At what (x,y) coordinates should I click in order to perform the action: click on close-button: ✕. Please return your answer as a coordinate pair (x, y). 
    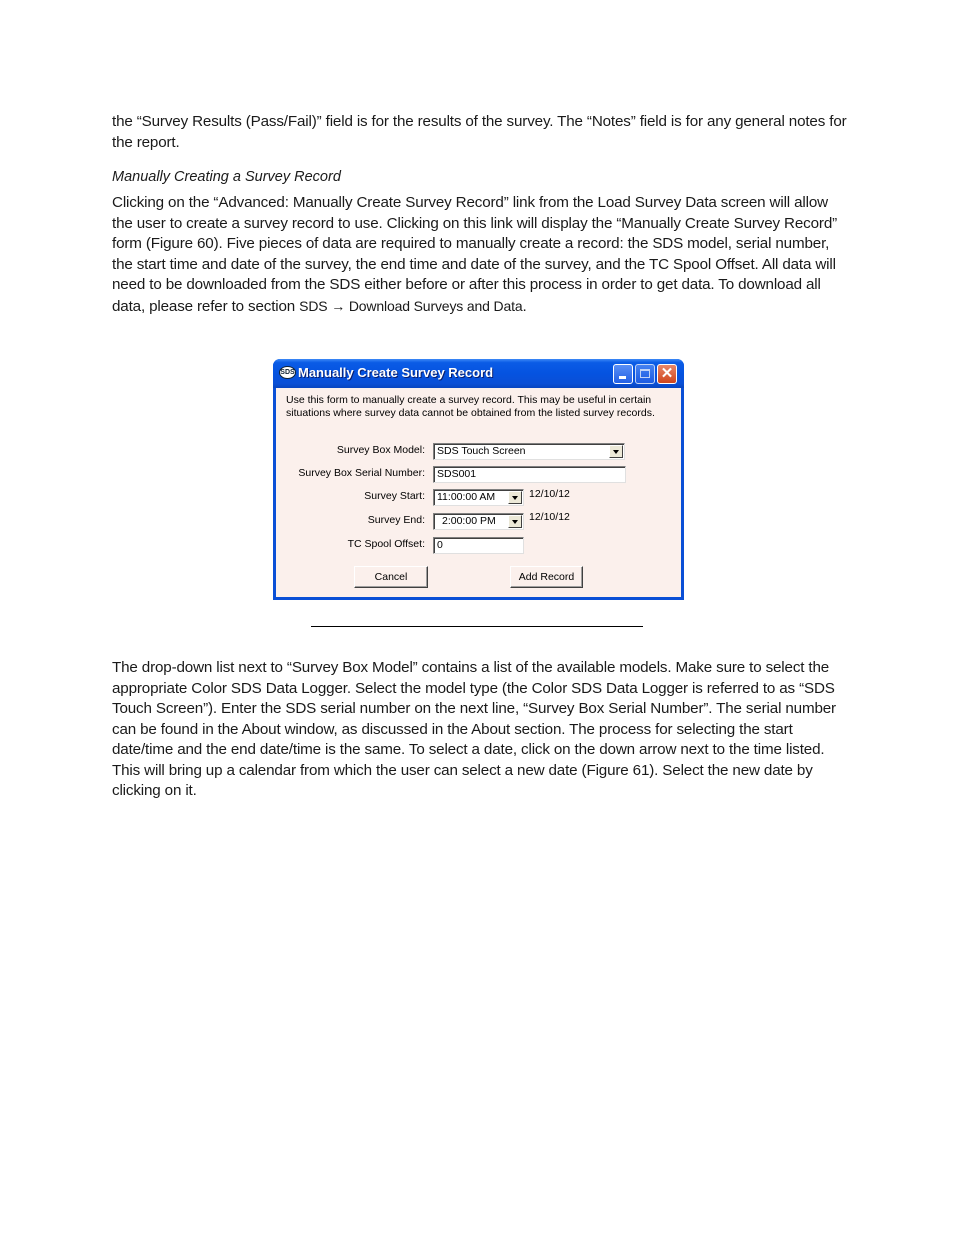
    Looking at the image, I should click on (667, 374).